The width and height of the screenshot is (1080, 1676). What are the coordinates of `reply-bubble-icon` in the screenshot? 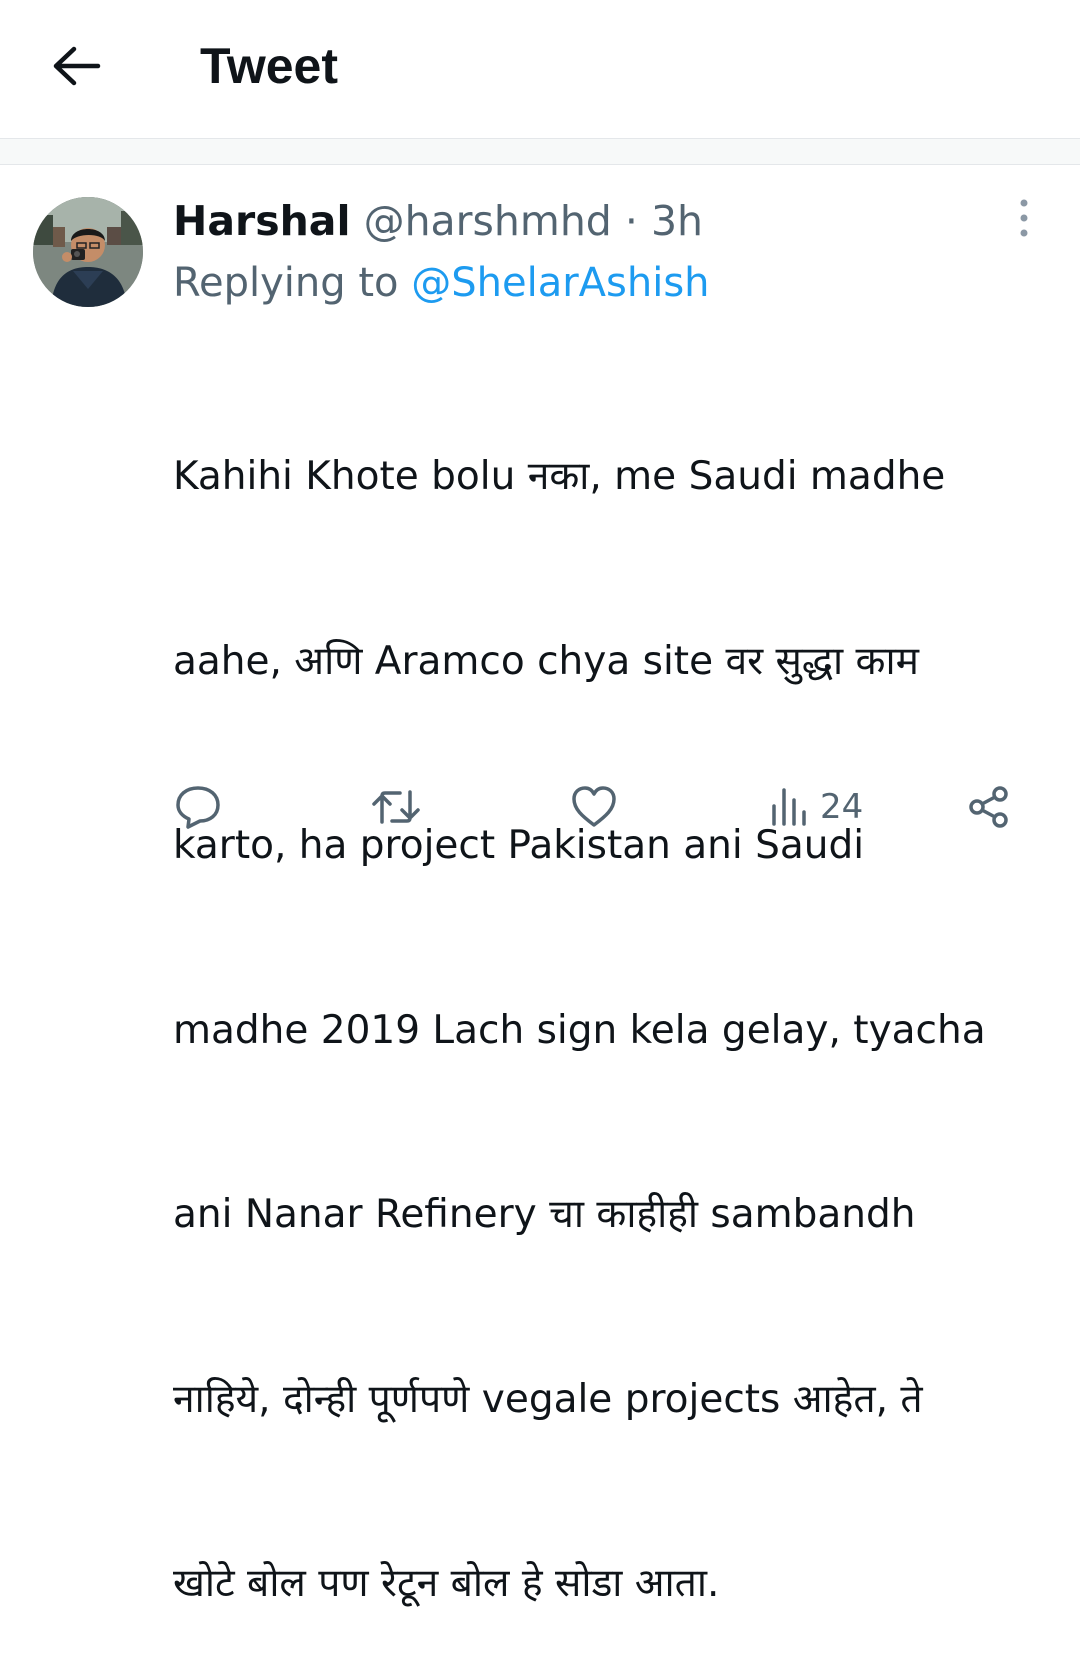 It's located at (198, 807).